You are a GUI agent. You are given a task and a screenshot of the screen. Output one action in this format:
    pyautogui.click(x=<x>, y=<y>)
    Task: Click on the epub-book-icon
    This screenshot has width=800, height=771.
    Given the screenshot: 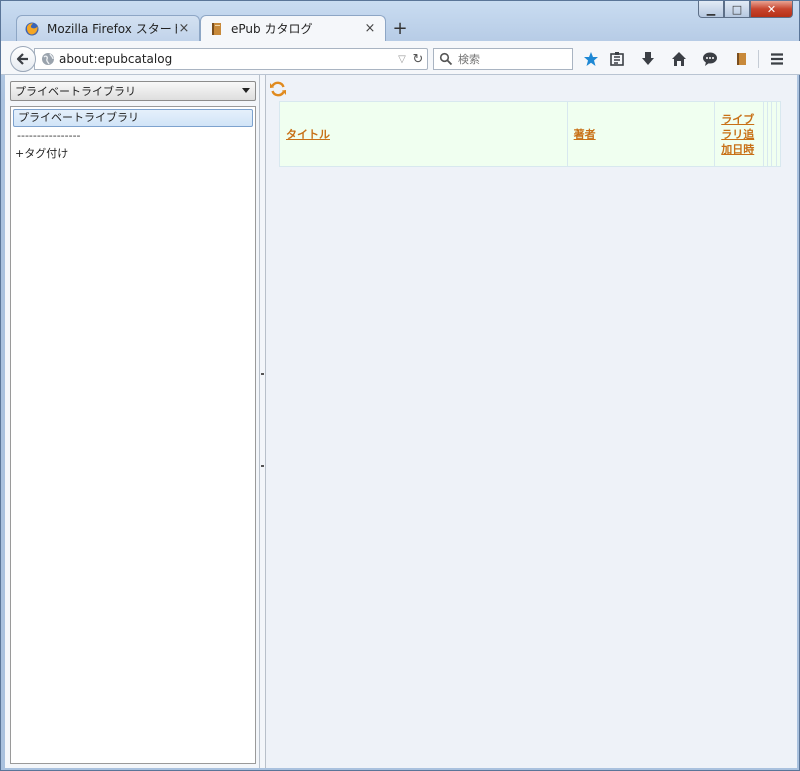 What is the action you would take?
    pyautogui.click(x=741, y=59)
    